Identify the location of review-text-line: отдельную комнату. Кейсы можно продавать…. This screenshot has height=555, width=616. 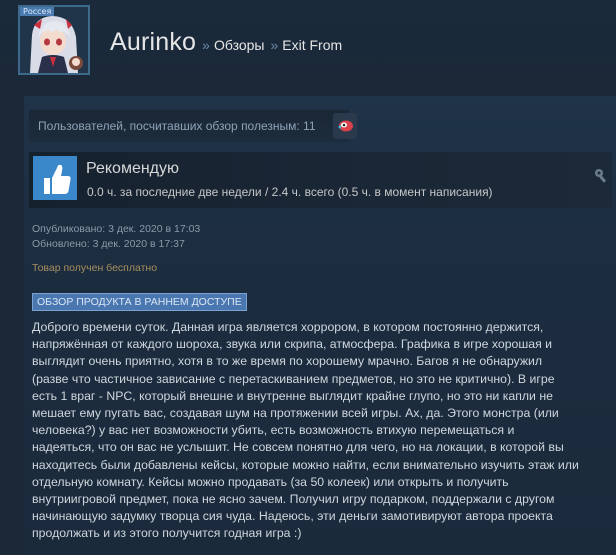
(270, 481).